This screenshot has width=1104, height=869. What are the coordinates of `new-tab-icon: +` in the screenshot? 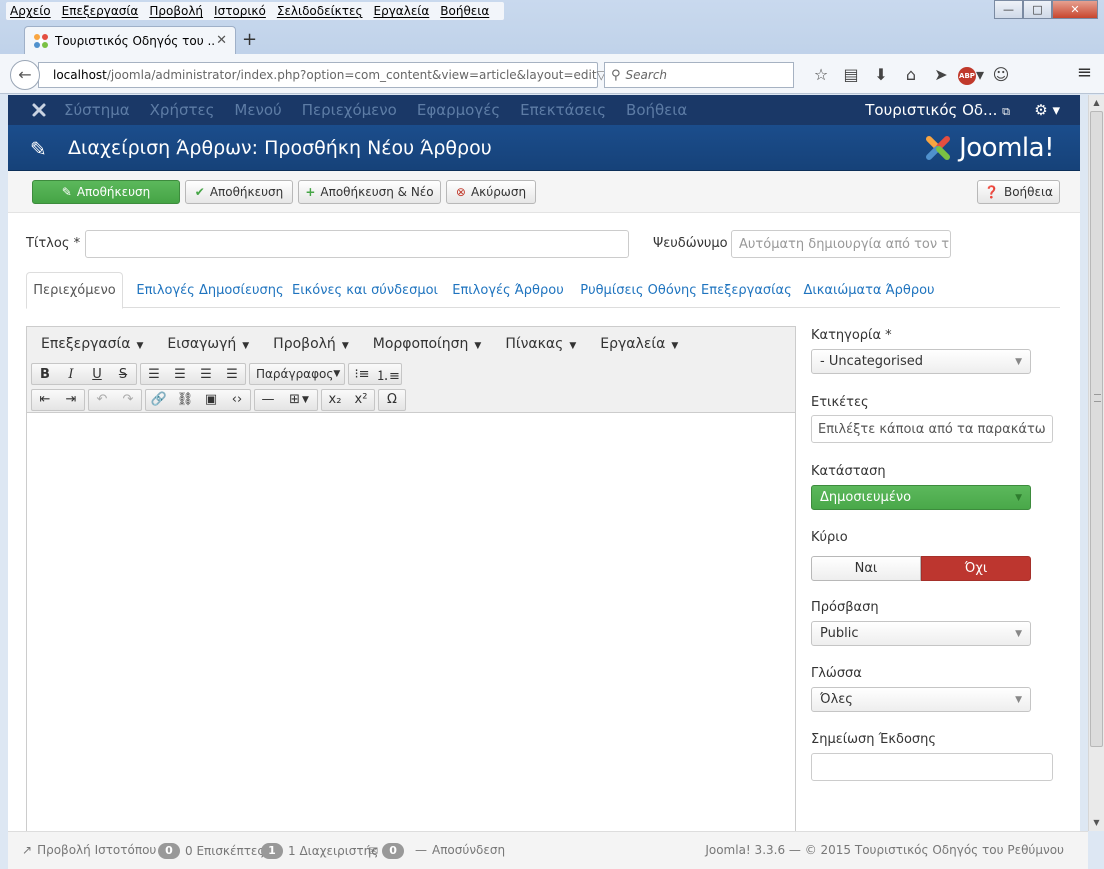 It's located at (249, 39).